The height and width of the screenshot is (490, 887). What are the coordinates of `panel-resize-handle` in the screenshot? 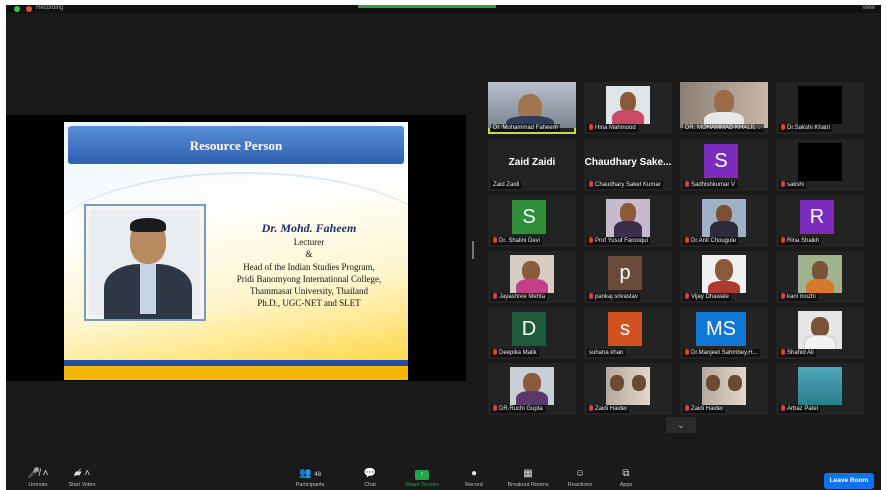 It's located at (473, 250).